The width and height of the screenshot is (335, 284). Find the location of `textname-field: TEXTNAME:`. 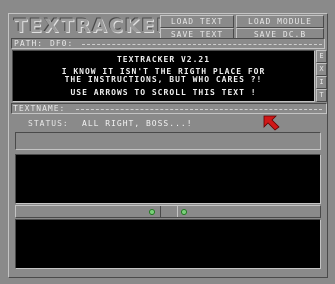

textname-field: TEXTNAME: is located at coordinates (169, 108).